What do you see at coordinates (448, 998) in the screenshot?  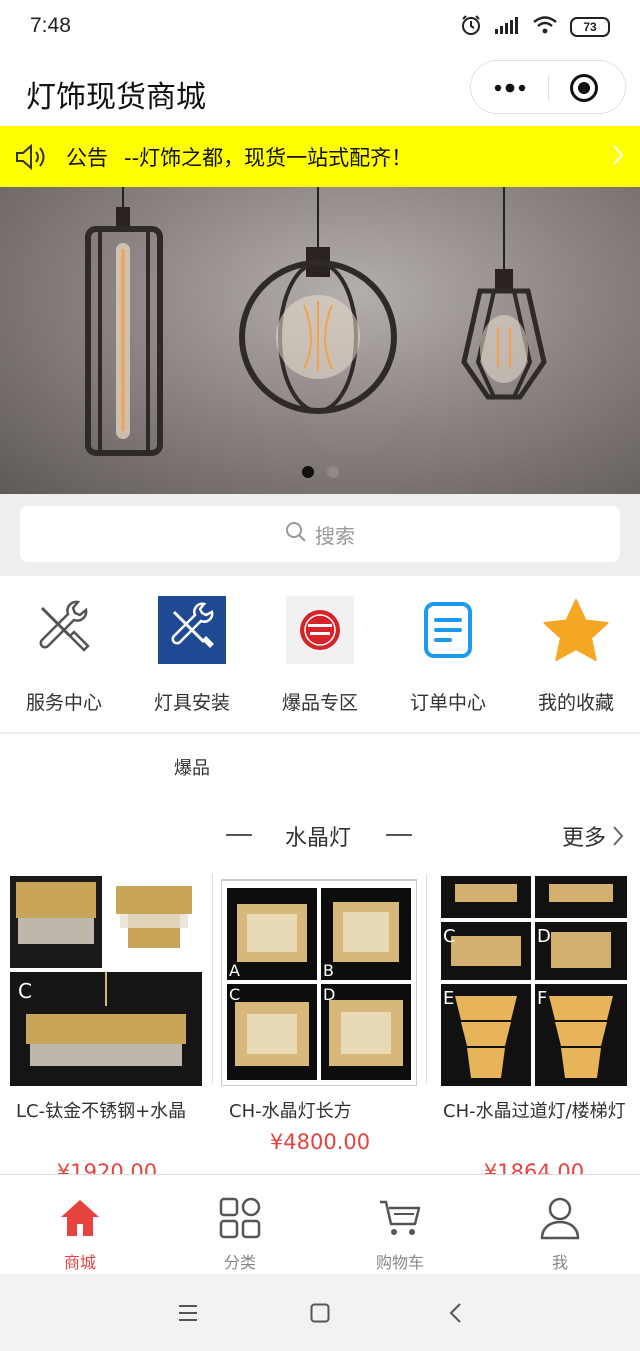 I see `svg-text: E` at bounding box center [448, 998].